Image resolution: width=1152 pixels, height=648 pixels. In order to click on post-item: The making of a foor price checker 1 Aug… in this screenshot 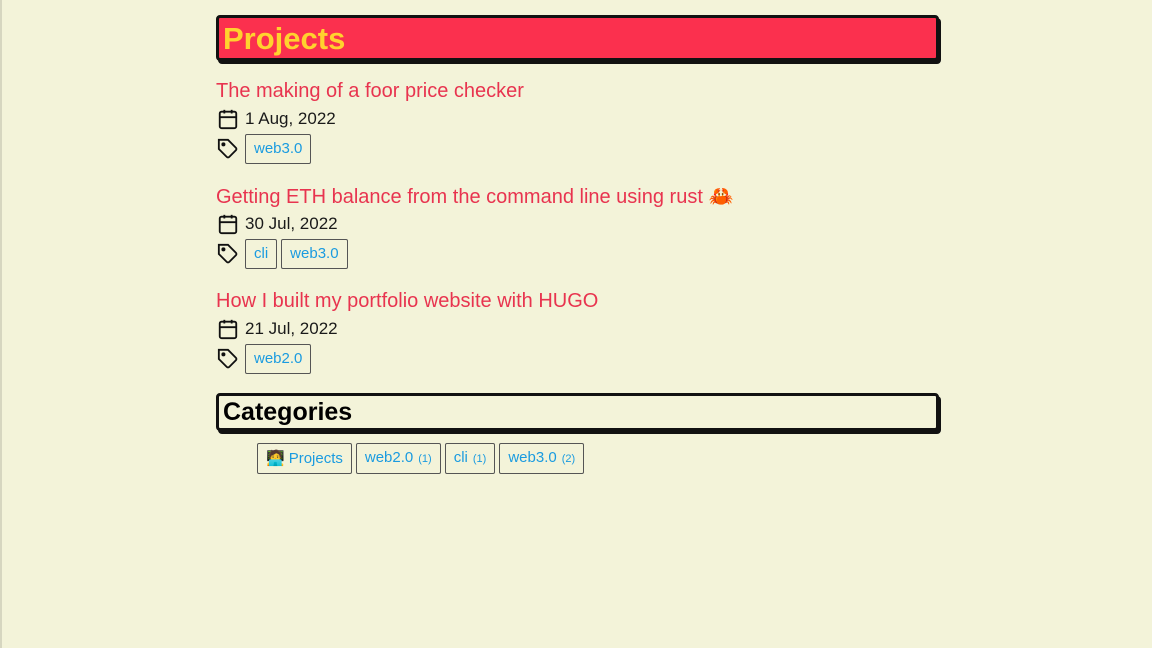, I will do `click(577, 121)`.